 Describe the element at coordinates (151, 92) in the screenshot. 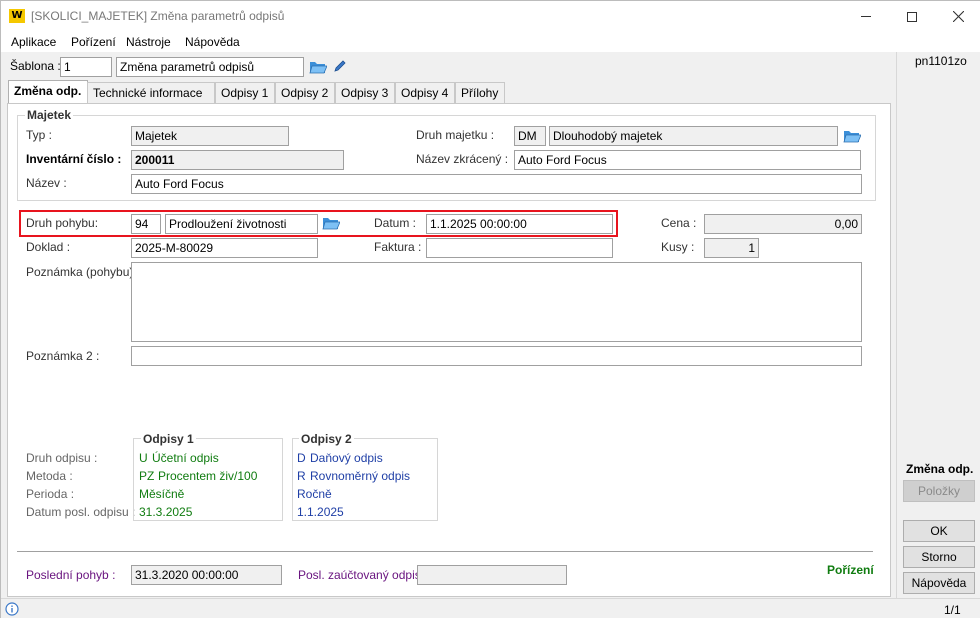

I see `tab-technicke-informace: Technické informace` at that location.